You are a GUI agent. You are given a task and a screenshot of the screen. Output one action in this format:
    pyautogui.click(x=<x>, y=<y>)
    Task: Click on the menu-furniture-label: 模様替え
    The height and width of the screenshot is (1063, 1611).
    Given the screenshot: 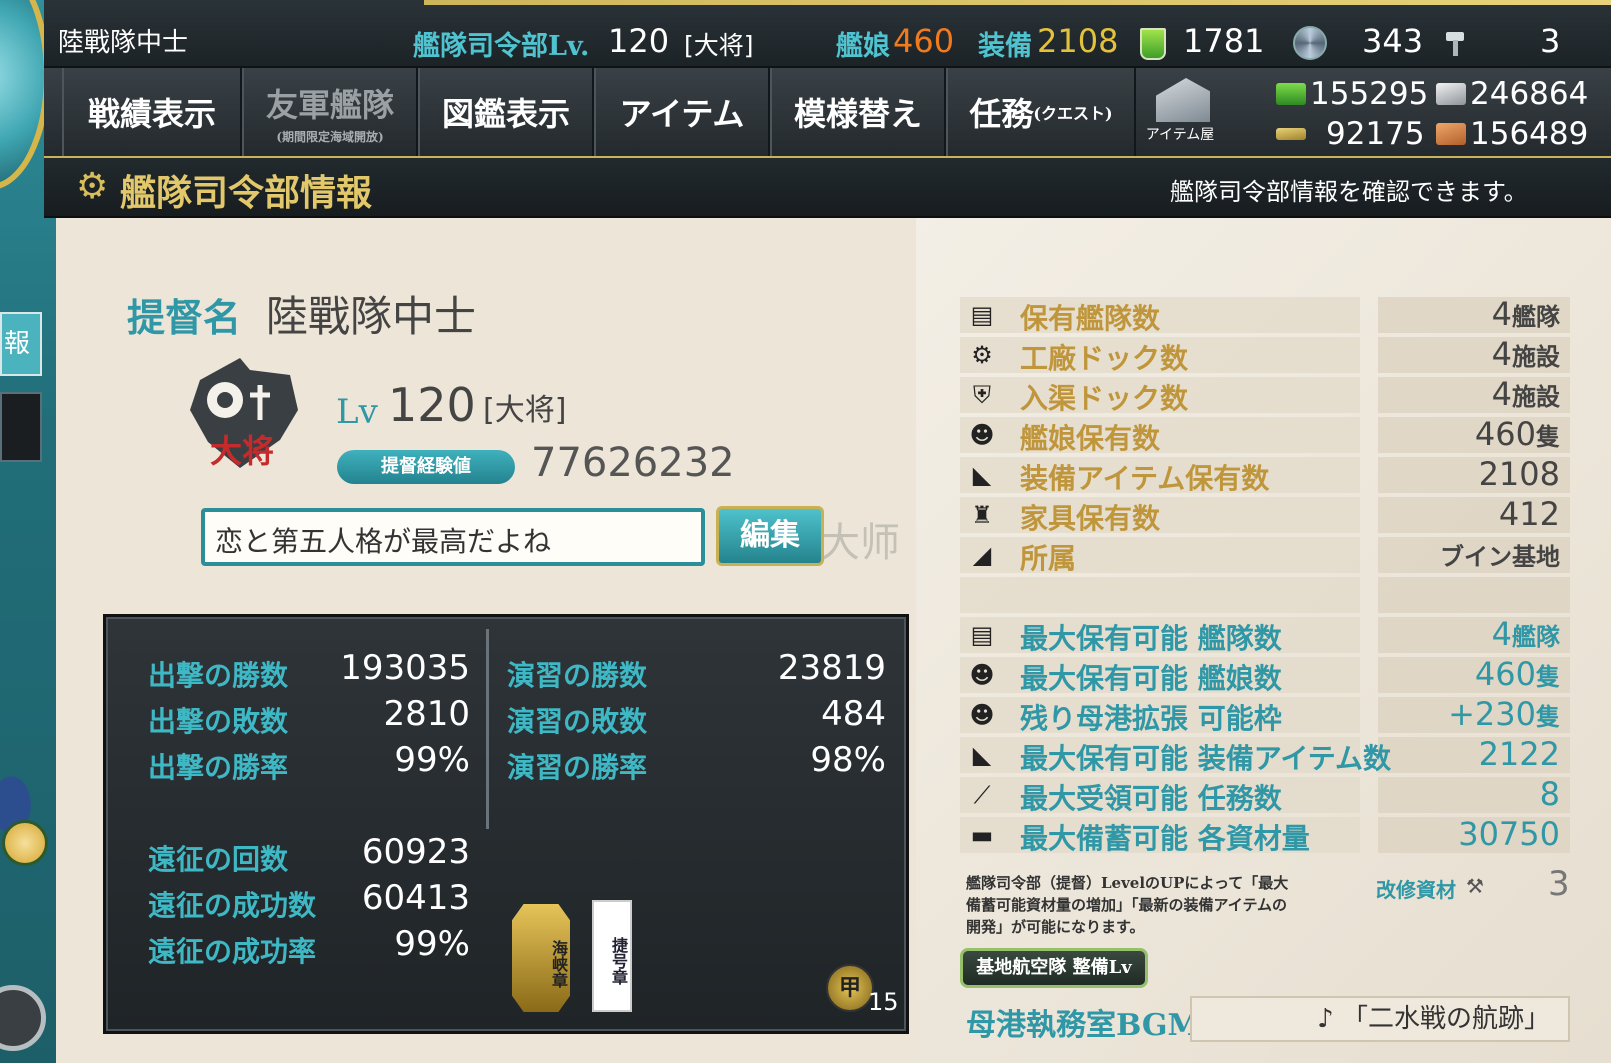 What is the action you would take?
    pyautogui.click(x=857, y=114)
    